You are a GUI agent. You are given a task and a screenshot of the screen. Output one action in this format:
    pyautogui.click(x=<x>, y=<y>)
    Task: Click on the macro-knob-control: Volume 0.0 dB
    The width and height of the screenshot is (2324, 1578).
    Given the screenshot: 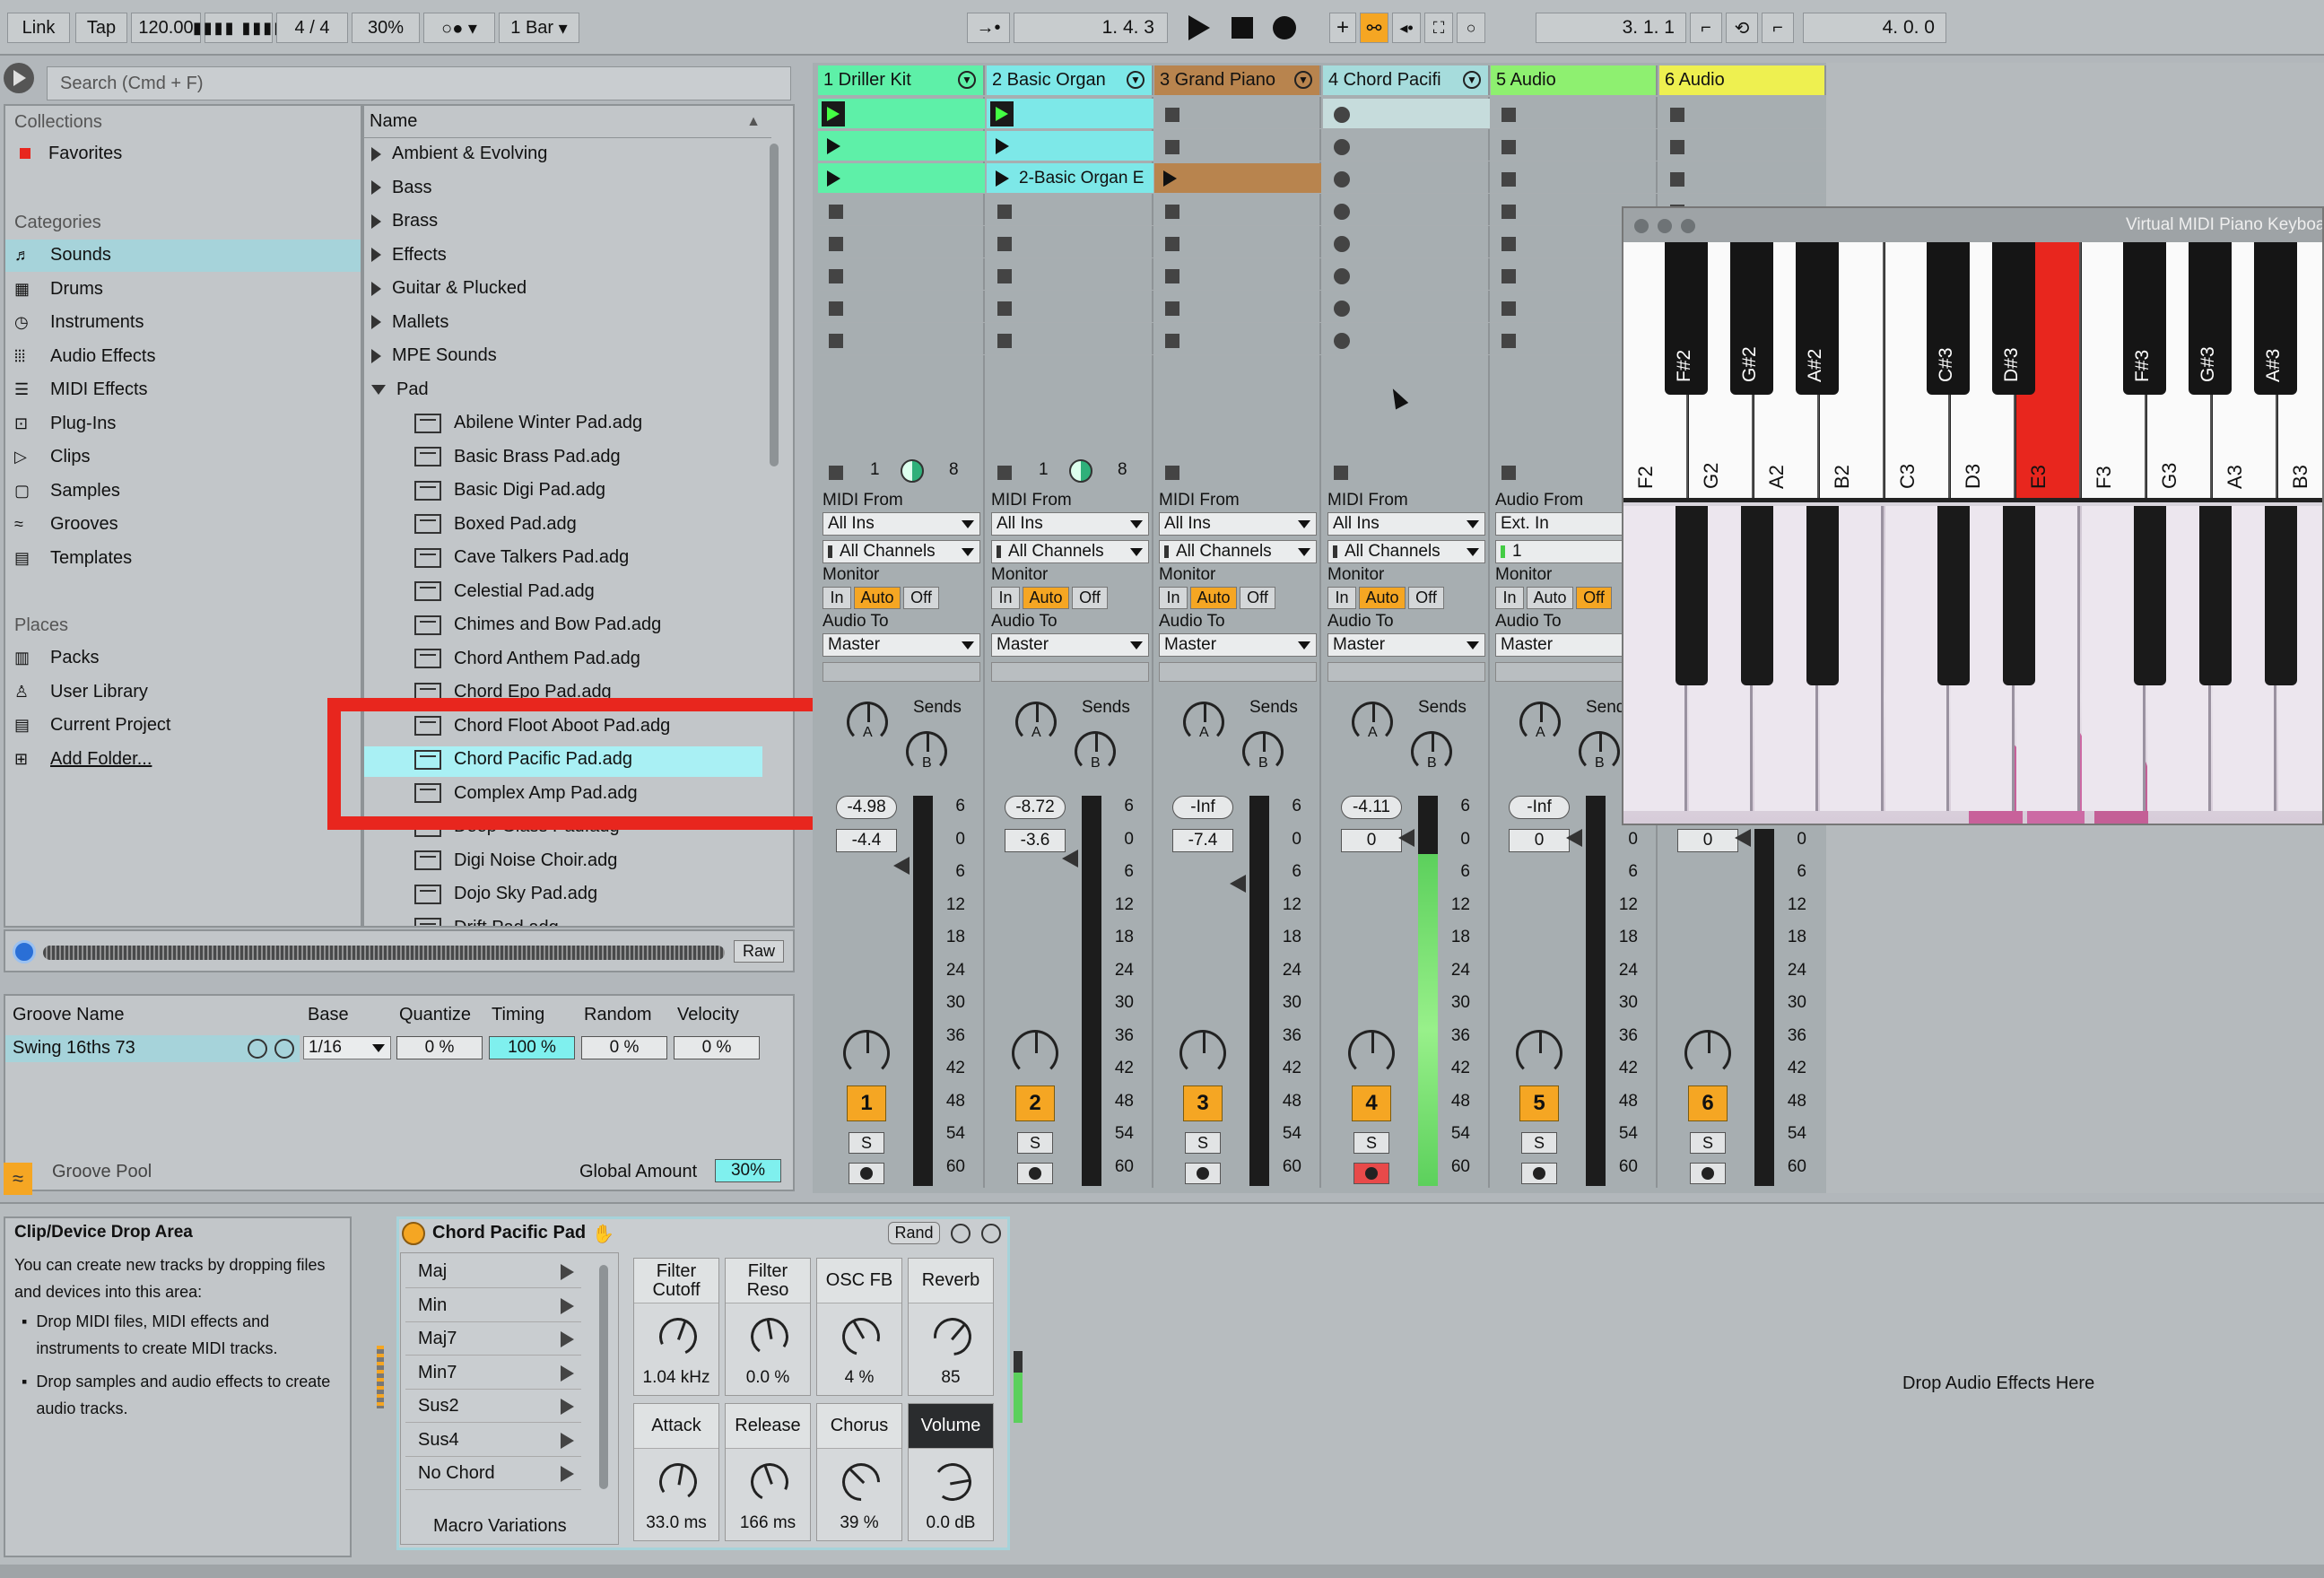 What is the action you would take?
    pyautogui.click(x=951, y=1472)
    